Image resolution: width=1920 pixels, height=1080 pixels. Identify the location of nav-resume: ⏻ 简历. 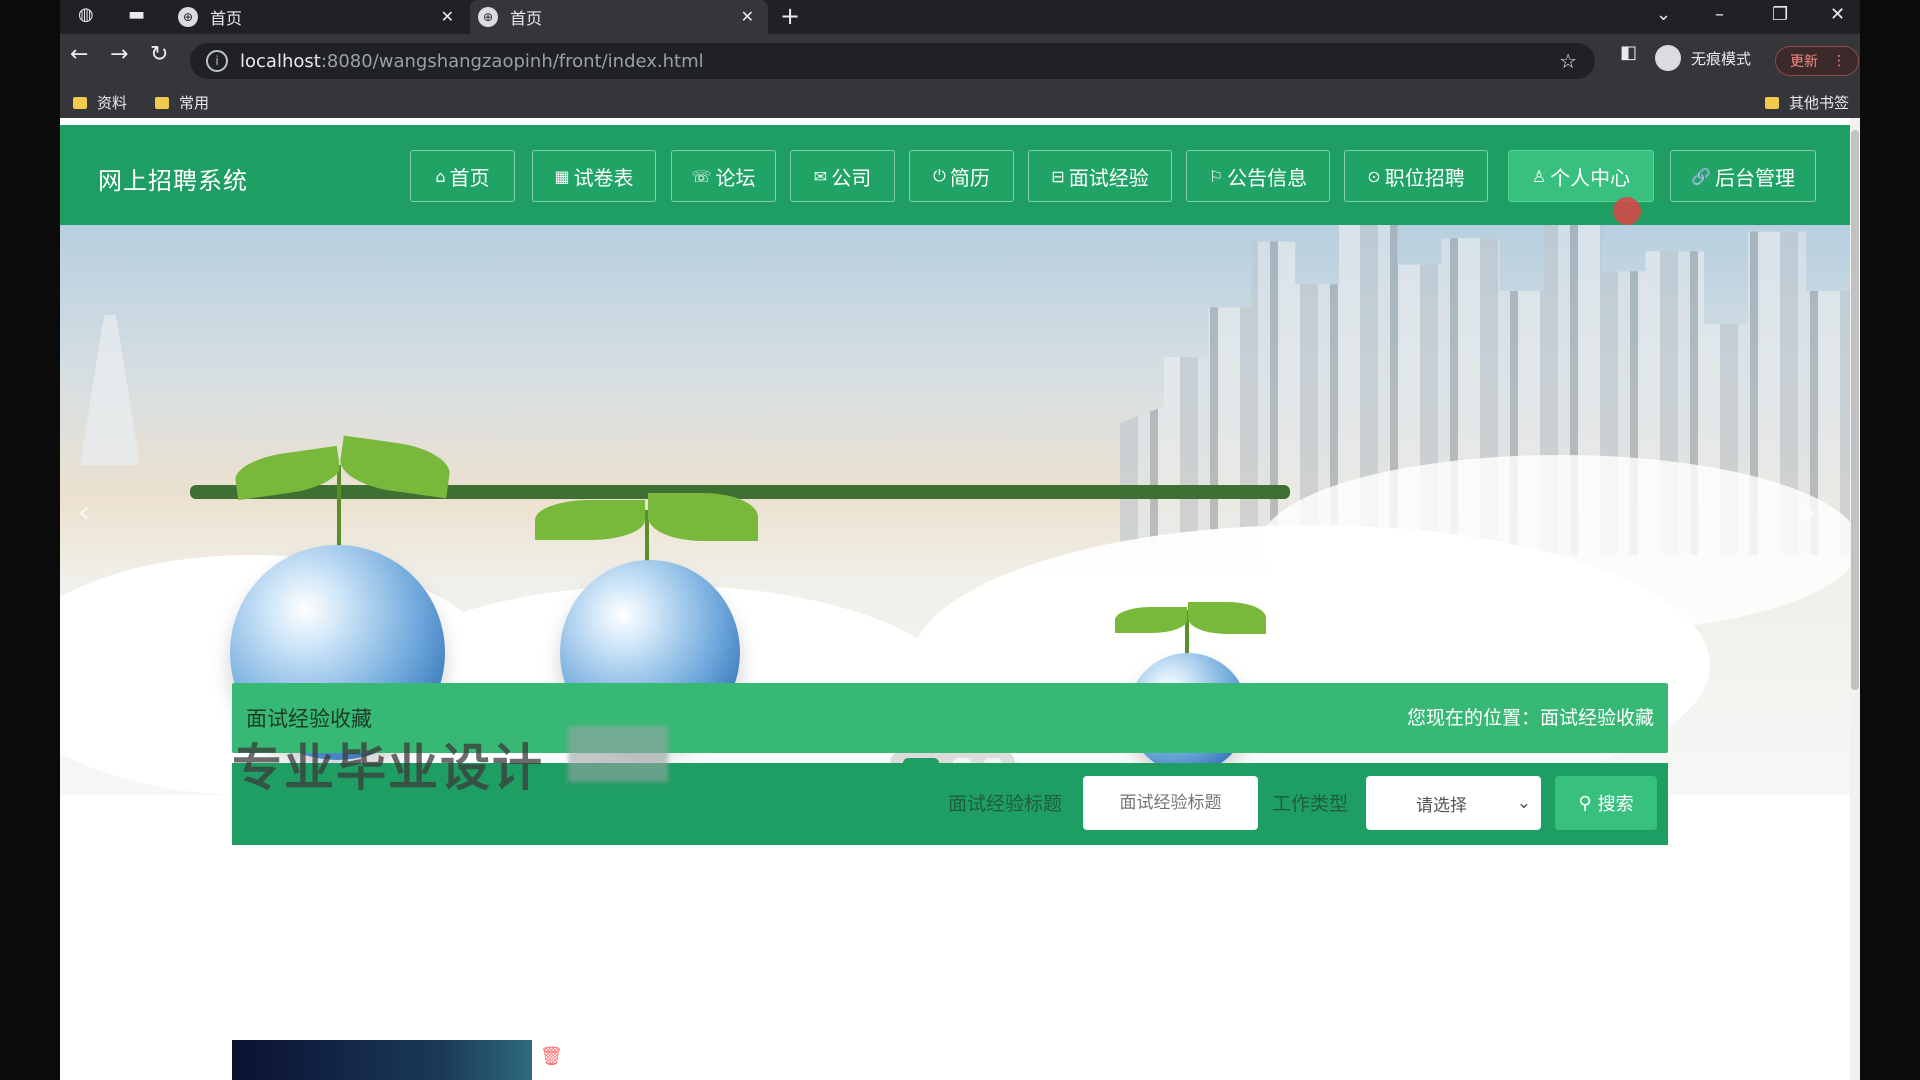
(961, 176).